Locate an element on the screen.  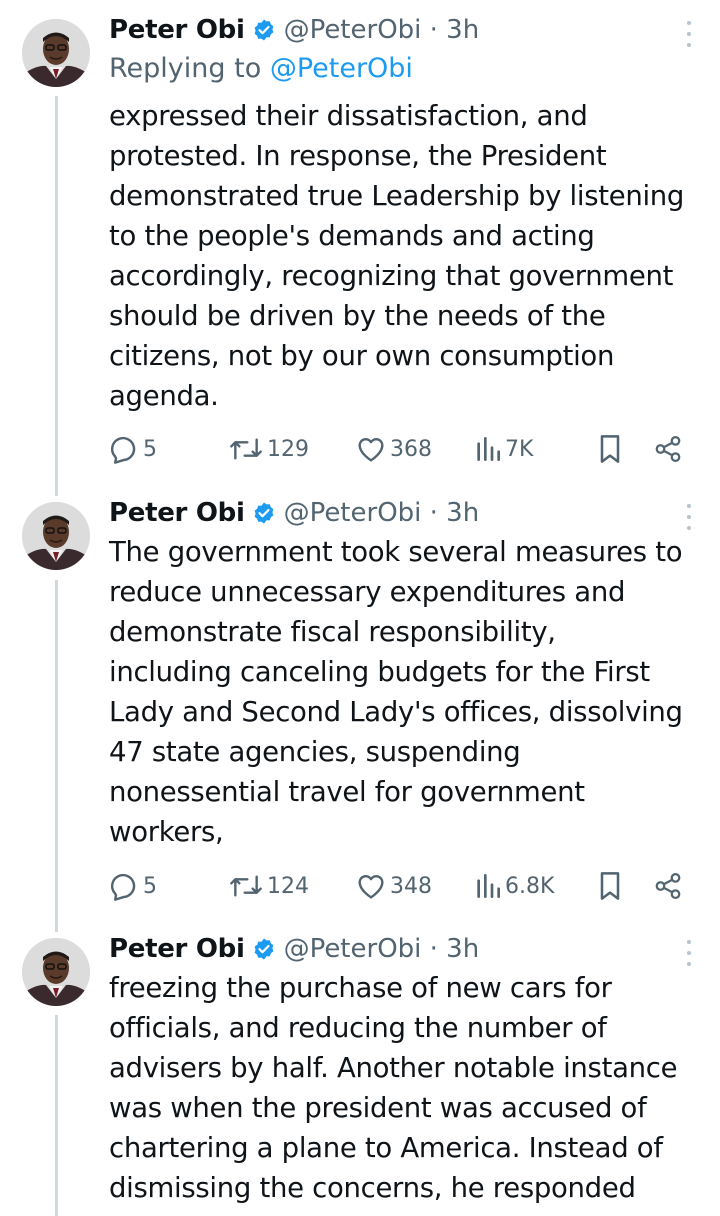
views-count: 6.8K is located at coordinates (530, 886).